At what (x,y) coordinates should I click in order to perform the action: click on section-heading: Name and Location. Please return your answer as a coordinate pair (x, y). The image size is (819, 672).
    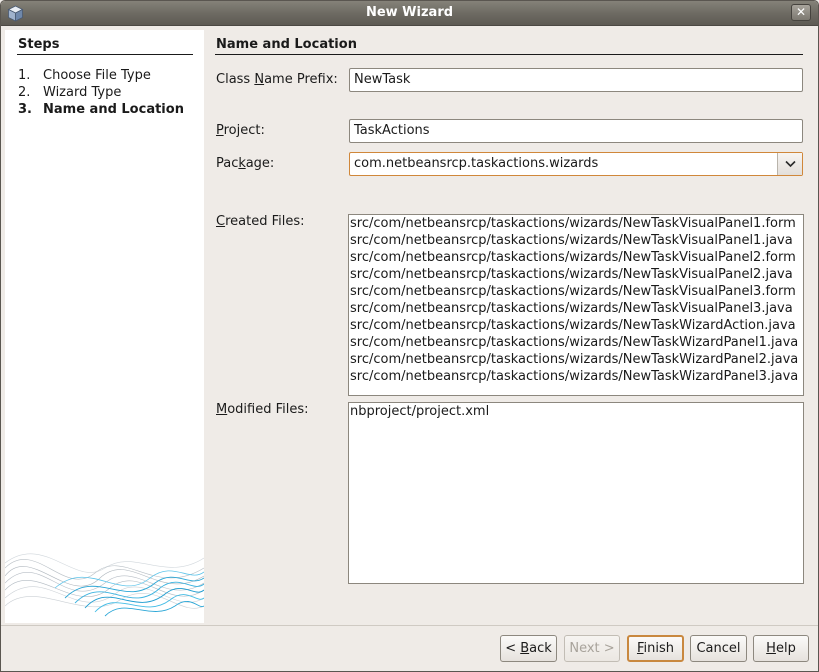
    Looking at the image, I should click on (286, 44).